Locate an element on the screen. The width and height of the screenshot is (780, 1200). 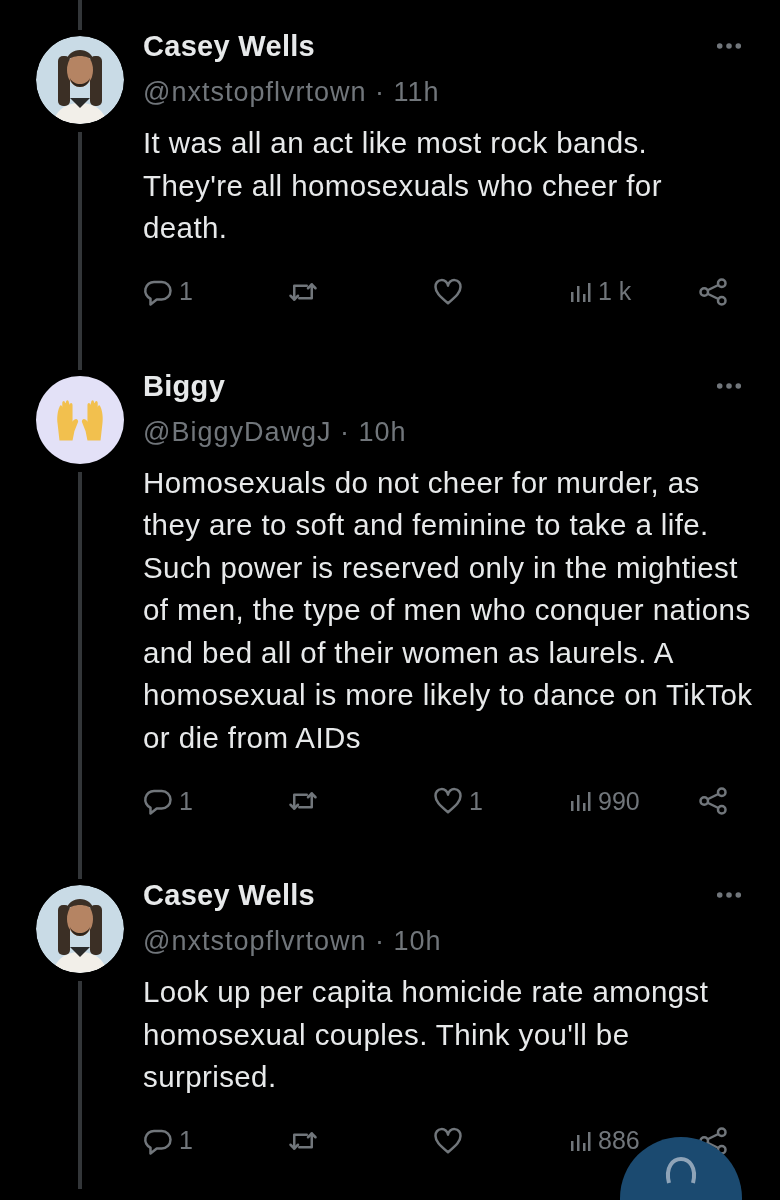
handle-and-time: @BiggyDawgJ · 10h is located at coordinates (275, 432).